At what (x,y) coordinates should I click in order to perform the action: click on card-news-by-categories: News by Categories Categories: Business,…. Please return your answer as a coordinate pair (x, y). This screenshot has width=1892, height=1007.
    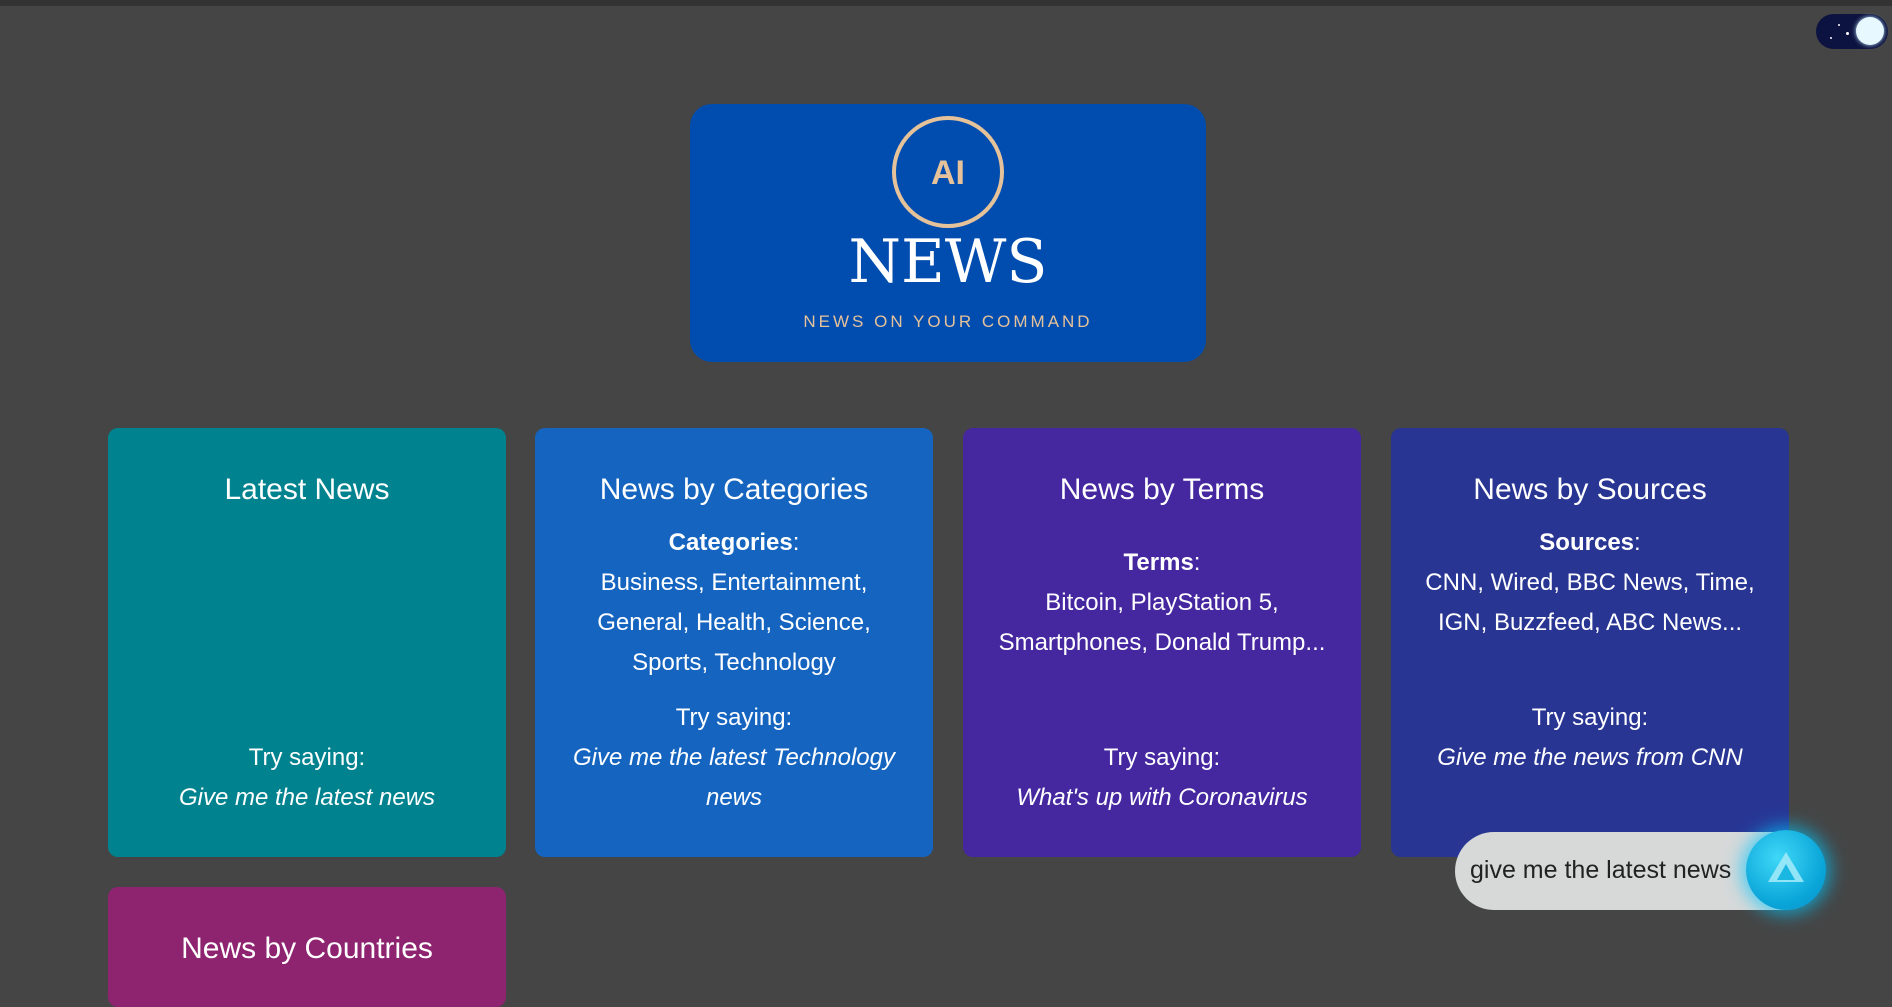
    Looking at the image, I should click on (734, 642).